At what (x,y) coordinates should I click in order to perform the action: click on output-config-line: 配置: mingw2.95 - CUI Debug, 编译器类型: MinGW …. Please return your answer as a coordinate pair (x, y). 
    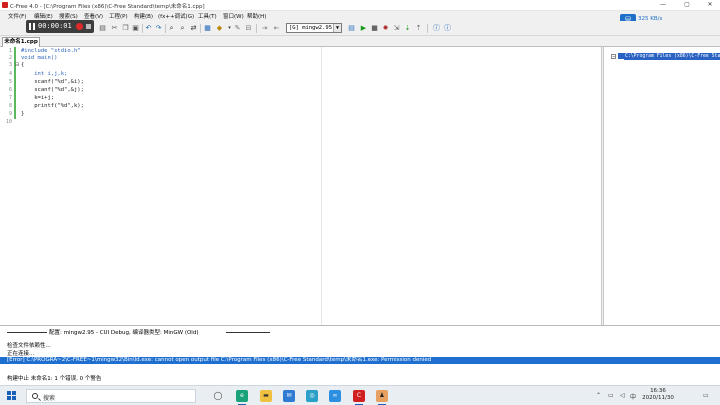
    Looking at the image, I should click on (124, 333).